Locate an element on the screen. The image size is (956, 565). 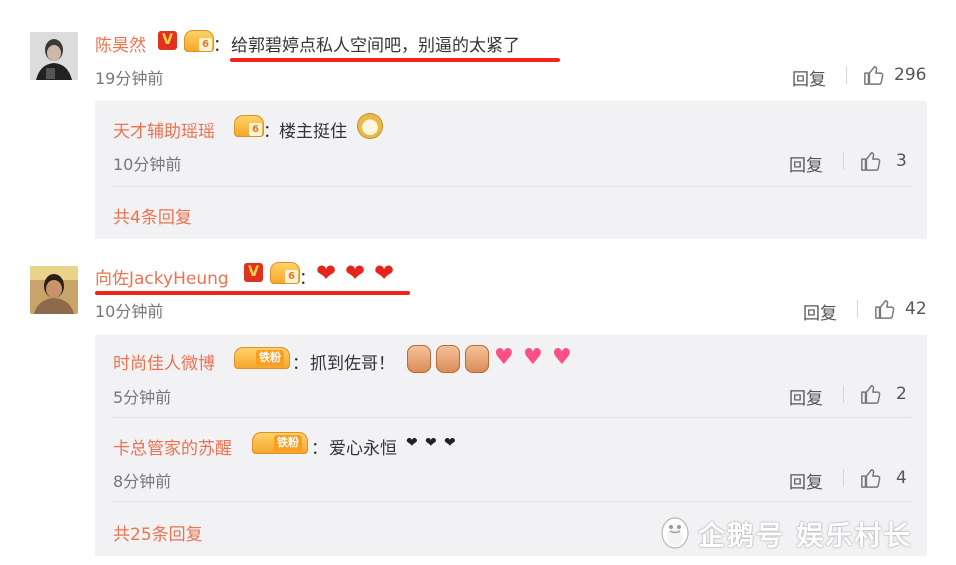
watermark-text: 企鹅号 娱乐村长 is located at coordinates (805, 536).